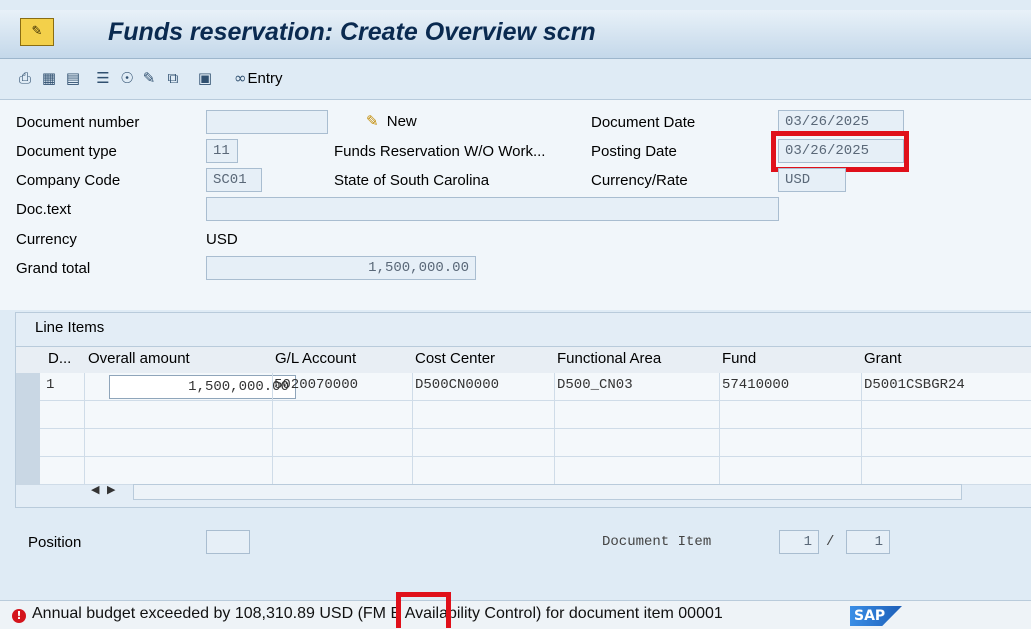 This screenshot has height=629, width=1031. I want to click on company-code-field: SC01, so click(234, 180).